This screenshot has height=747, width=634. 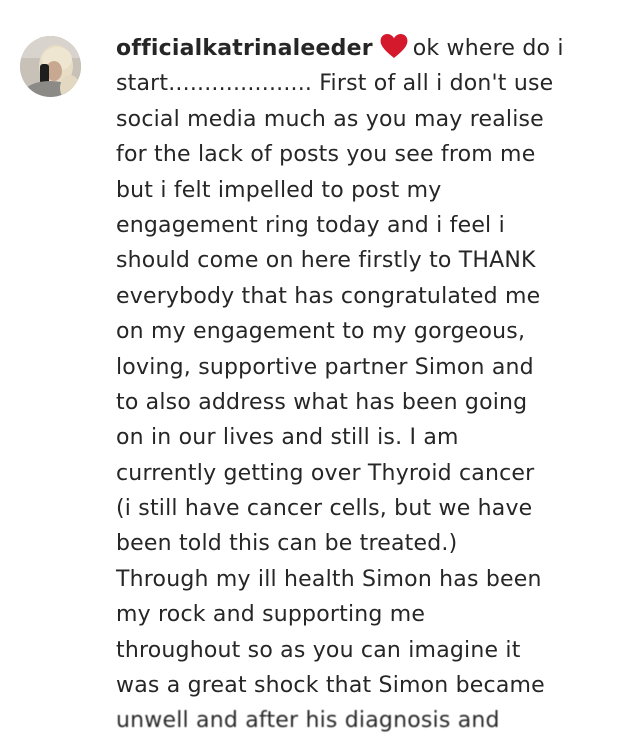 I want to click on comment-text-start: ok where do i, so click(x=488, y=48).